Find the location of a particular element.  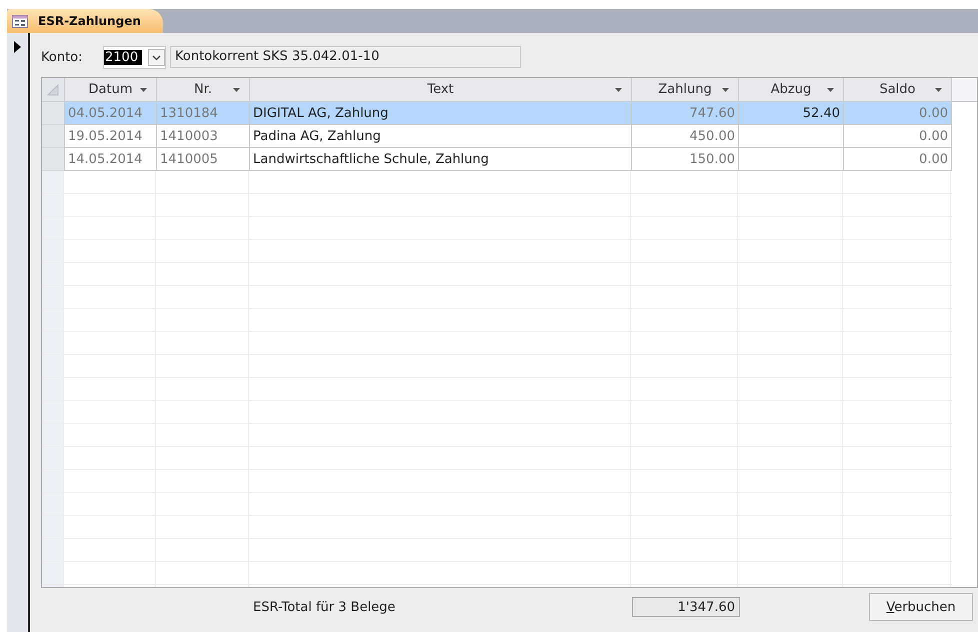

column-header: Text is located at coordinates (441, 89).